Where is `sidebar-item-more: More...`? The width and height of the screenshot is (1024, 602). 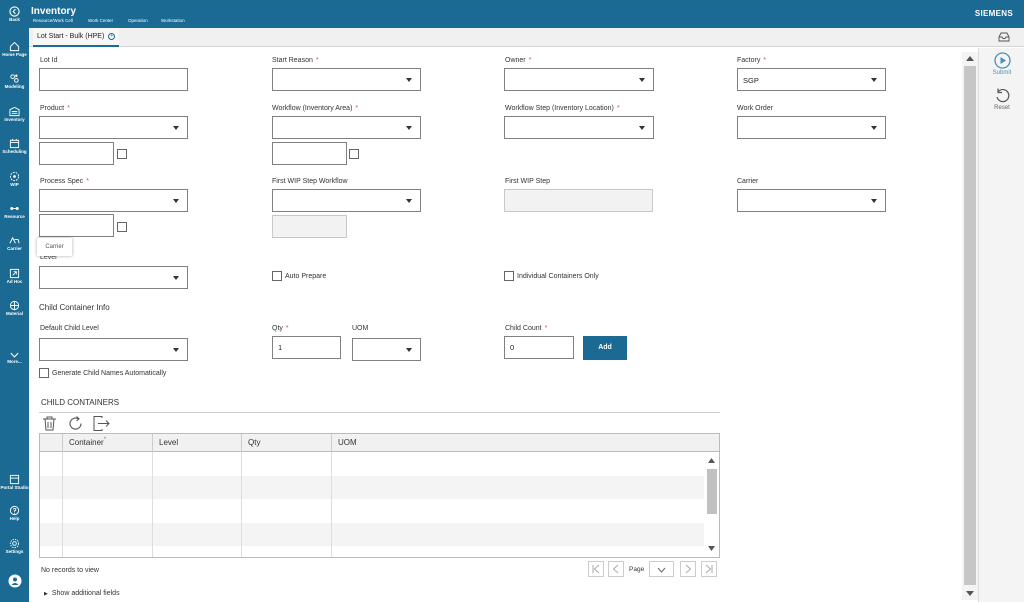
sidebar-item-more: More... is located at coordinates (14, 358).